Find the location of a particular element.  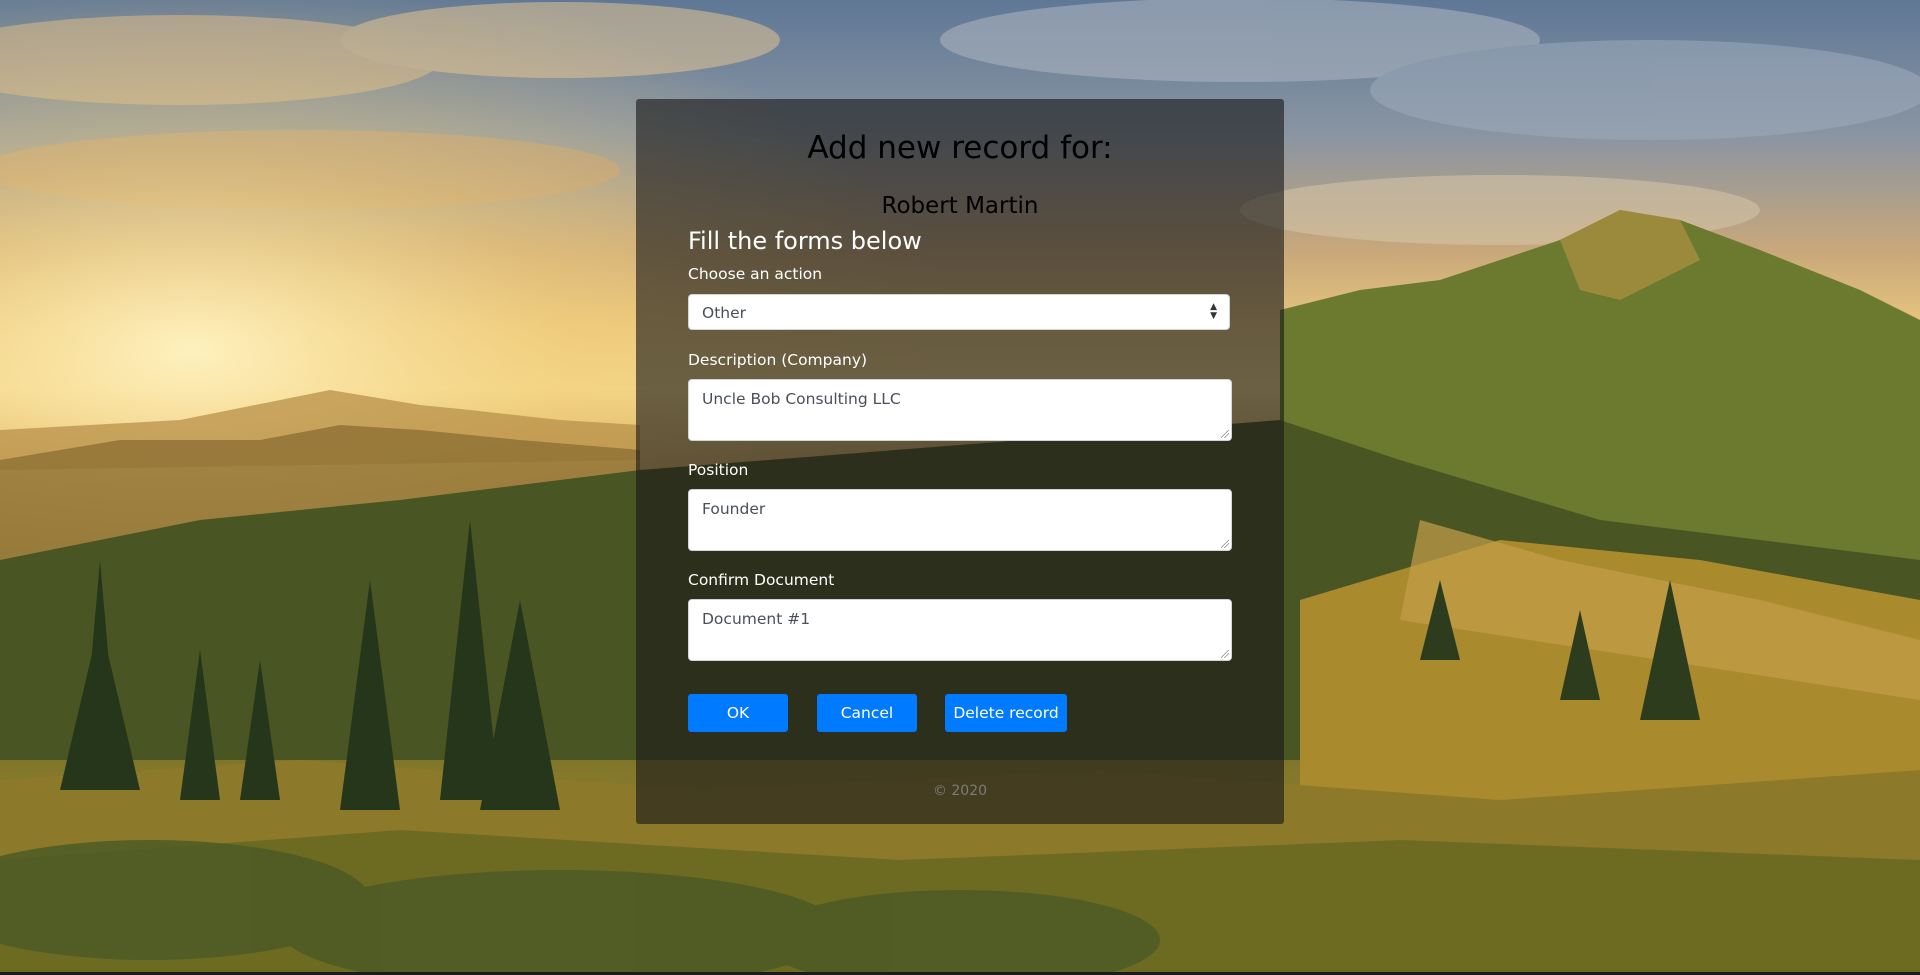

delete-record-button: Delete record is located at coordinates (1006, 713).